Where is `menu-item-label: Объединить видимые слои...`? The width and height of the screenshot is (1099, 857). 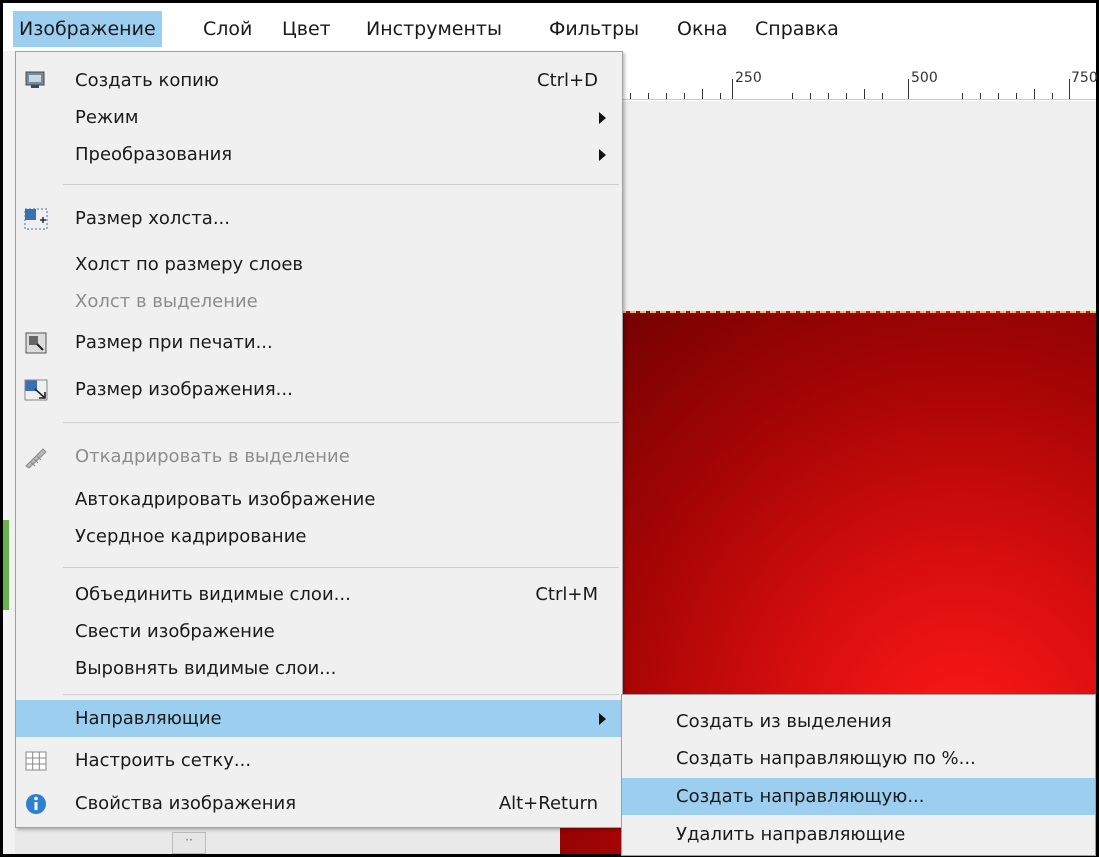
menu-item-label: Объединить видимые слои... is located at coordinates (213, 594).